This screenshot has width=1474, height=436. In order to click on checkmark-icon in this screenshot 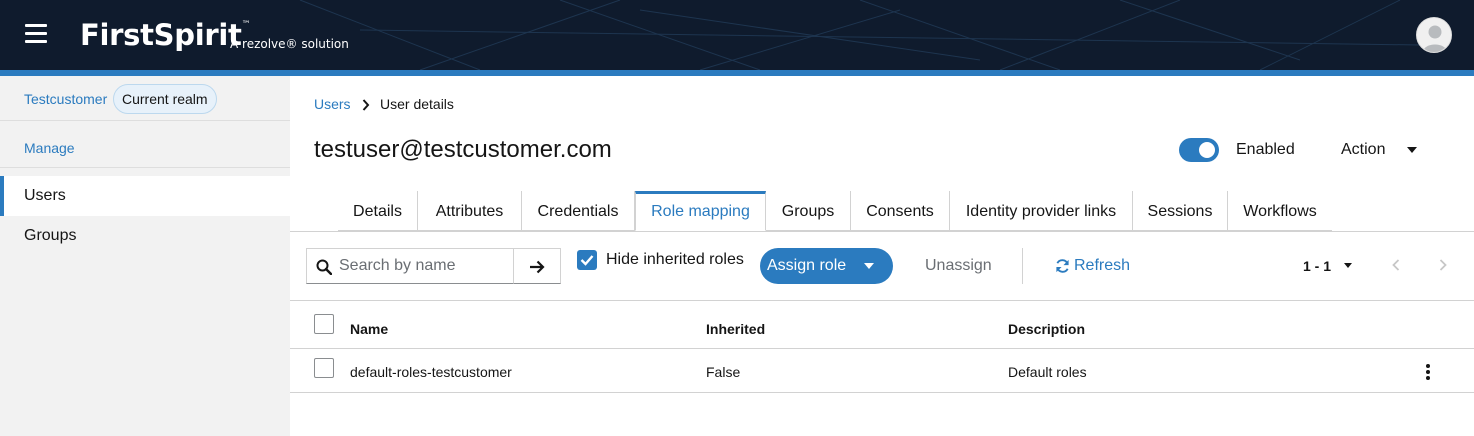, I will do `click(587, 260)`.